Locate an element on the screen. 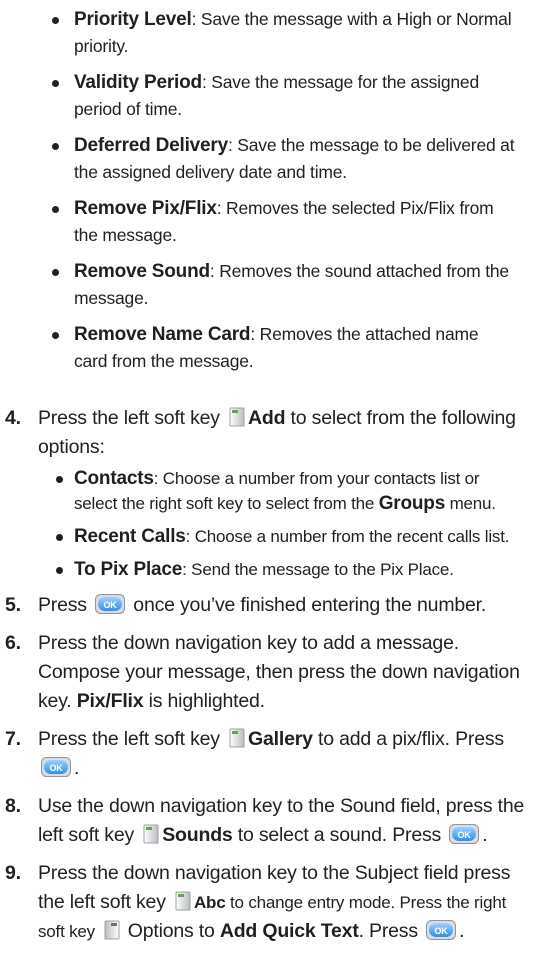 The width and height of the screenshot is (543, 955). groups-label: Groups is located at coordinates (412, 503).